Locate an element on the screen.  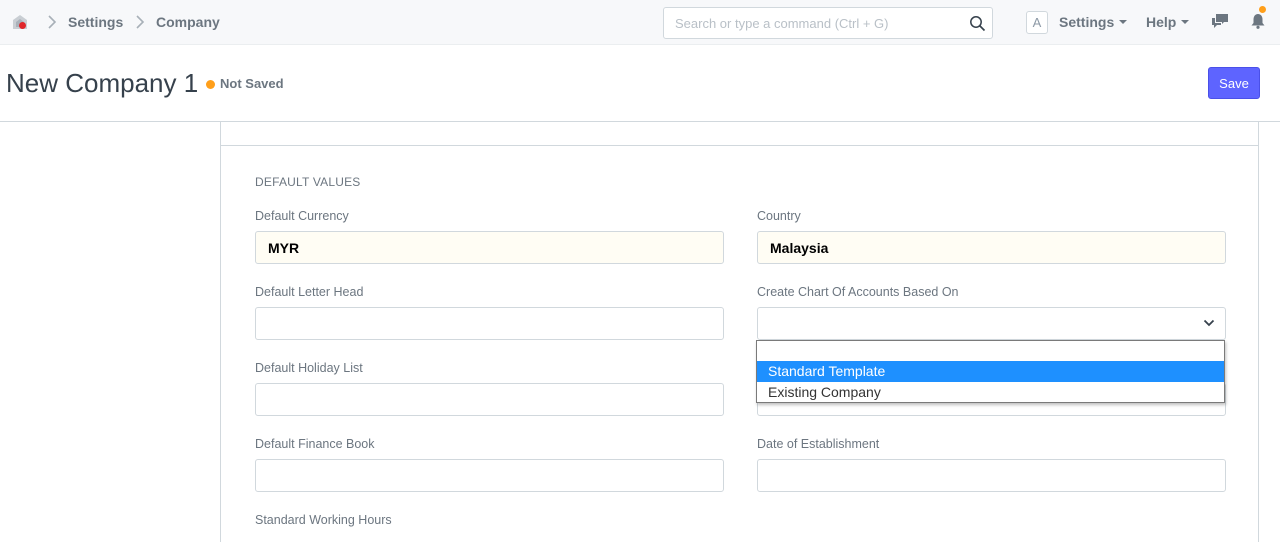
status-indicator-dot is located at coordinates (210, 84).